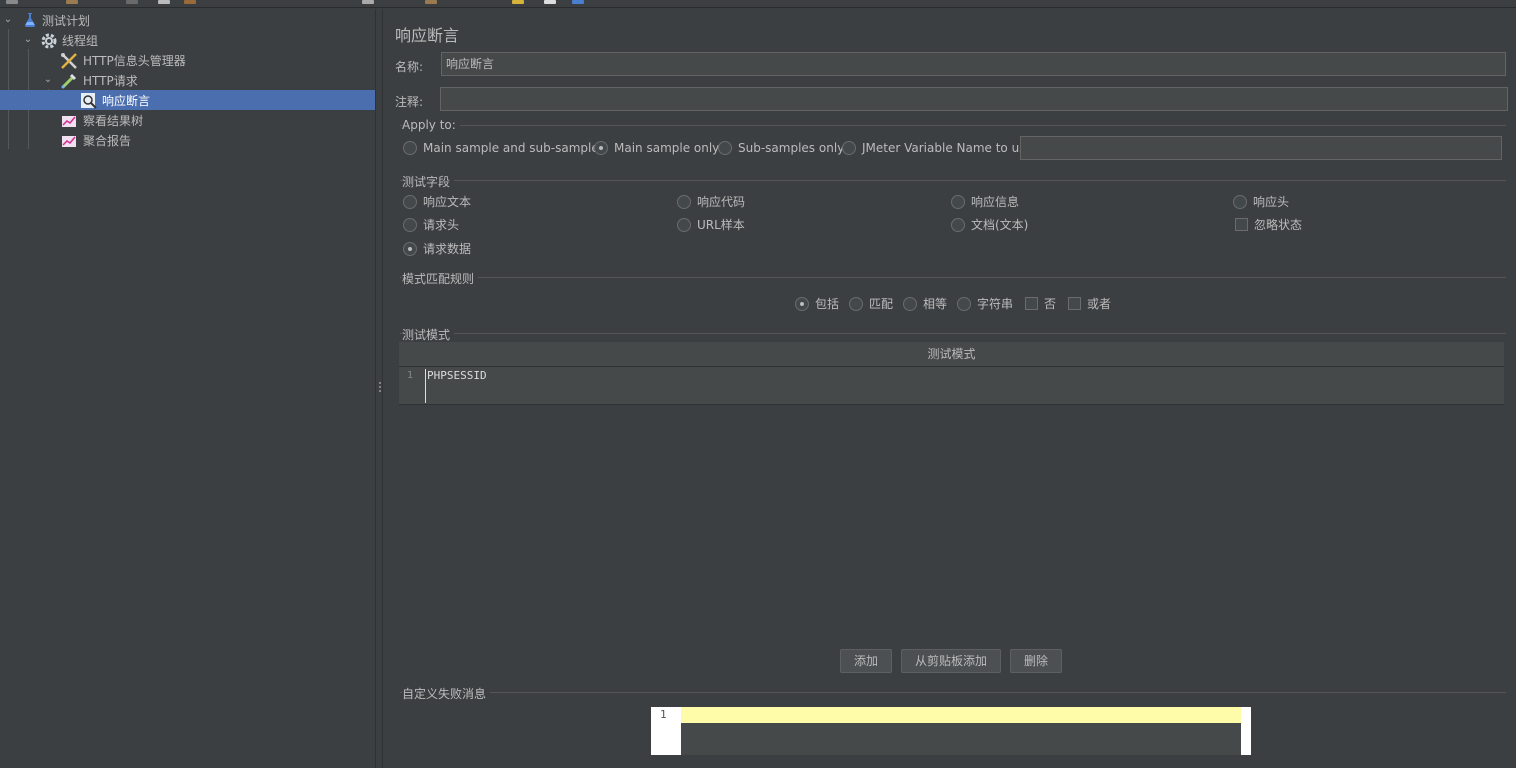 The height and width of the screenshot is (768, 1516). I want to click on pattern-cell: PHPSESSID, so click(457, 375).